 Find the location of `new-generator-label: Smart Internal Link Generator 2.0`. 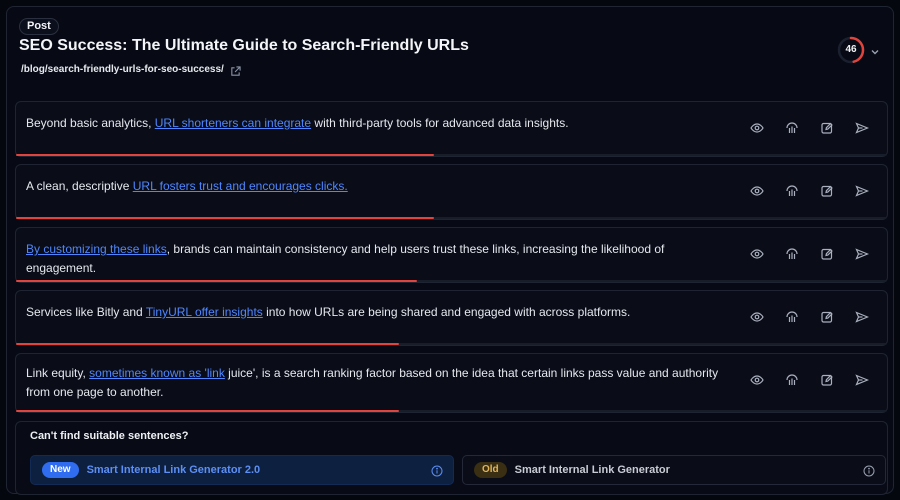

new-generator-label: Smart Internal Link Generator 2.0 is located at coordinates (173, 470).